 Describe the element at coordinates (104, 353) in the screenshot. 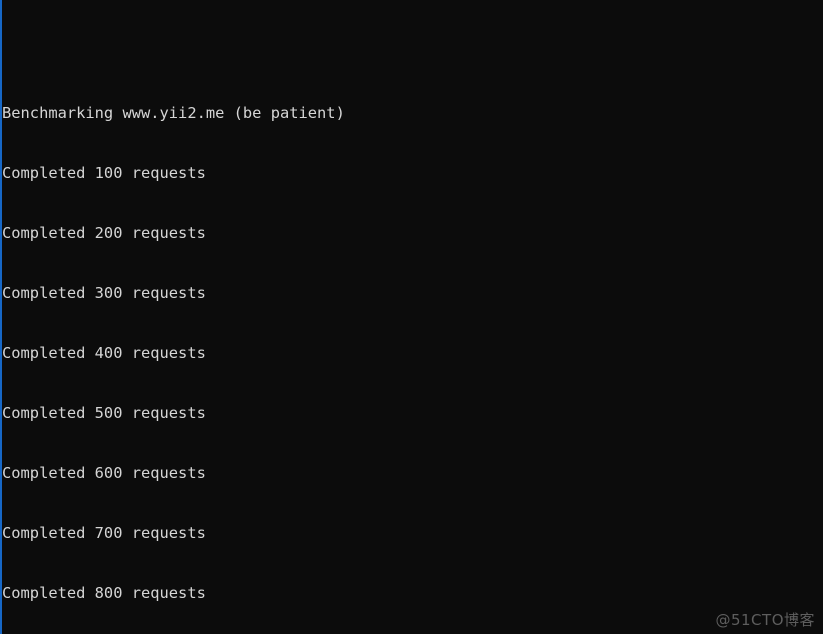

I see `console-line: Completed 400 requests` at that location.